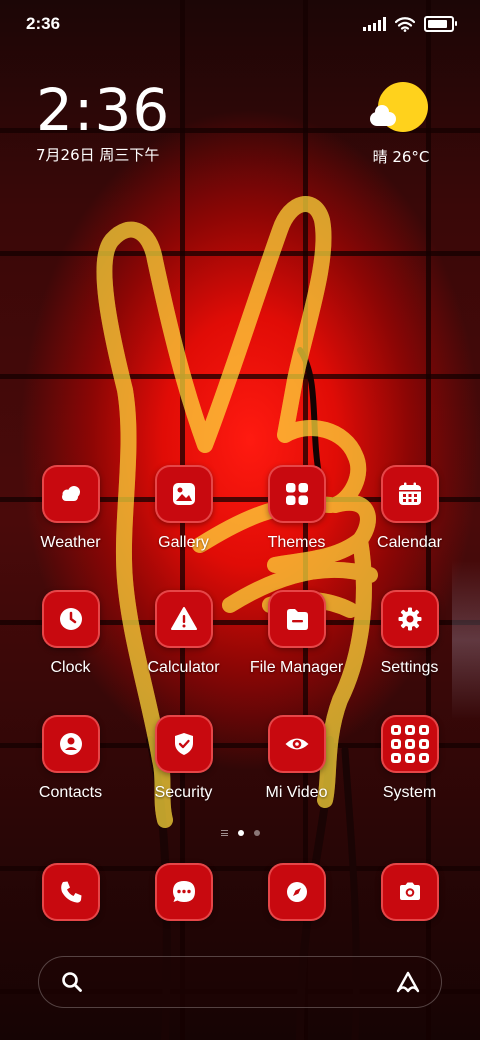 The image size is (480, 1040). I want to click on app-label: File Manager, so click(296, 667).